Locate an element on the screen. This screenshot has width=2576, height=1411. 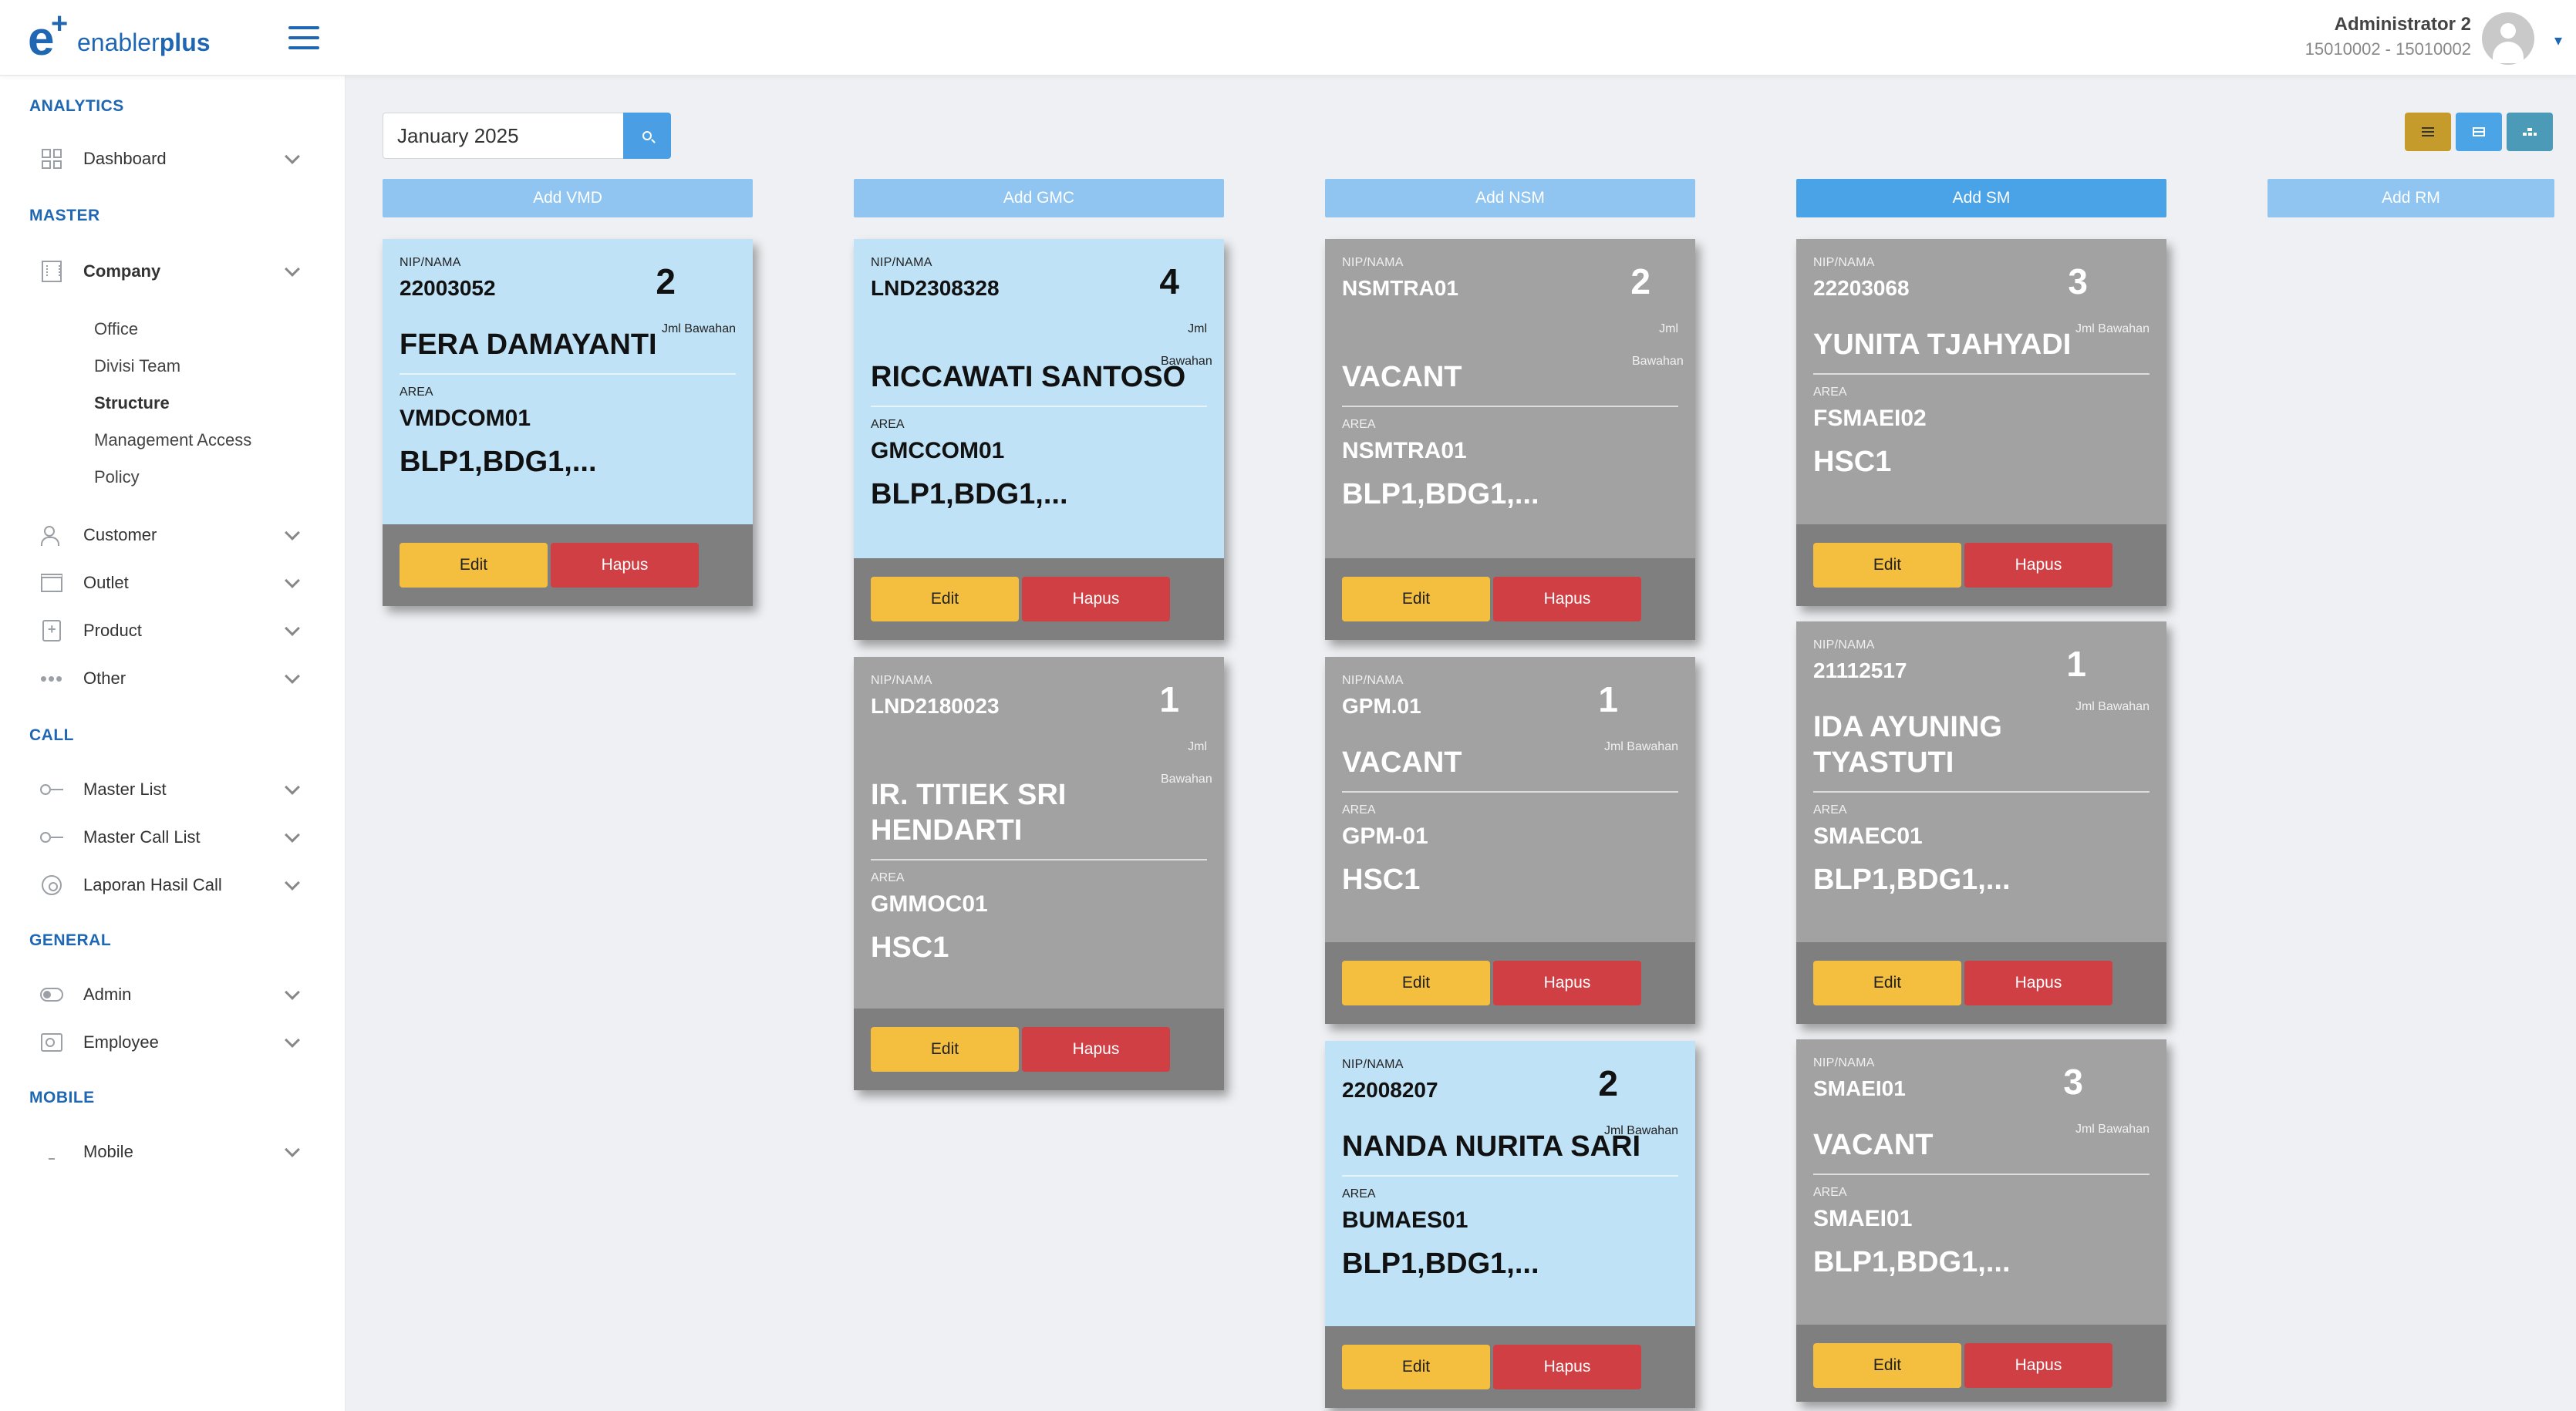
sidebar-item-label: Company is located at coordinates (122, 271).